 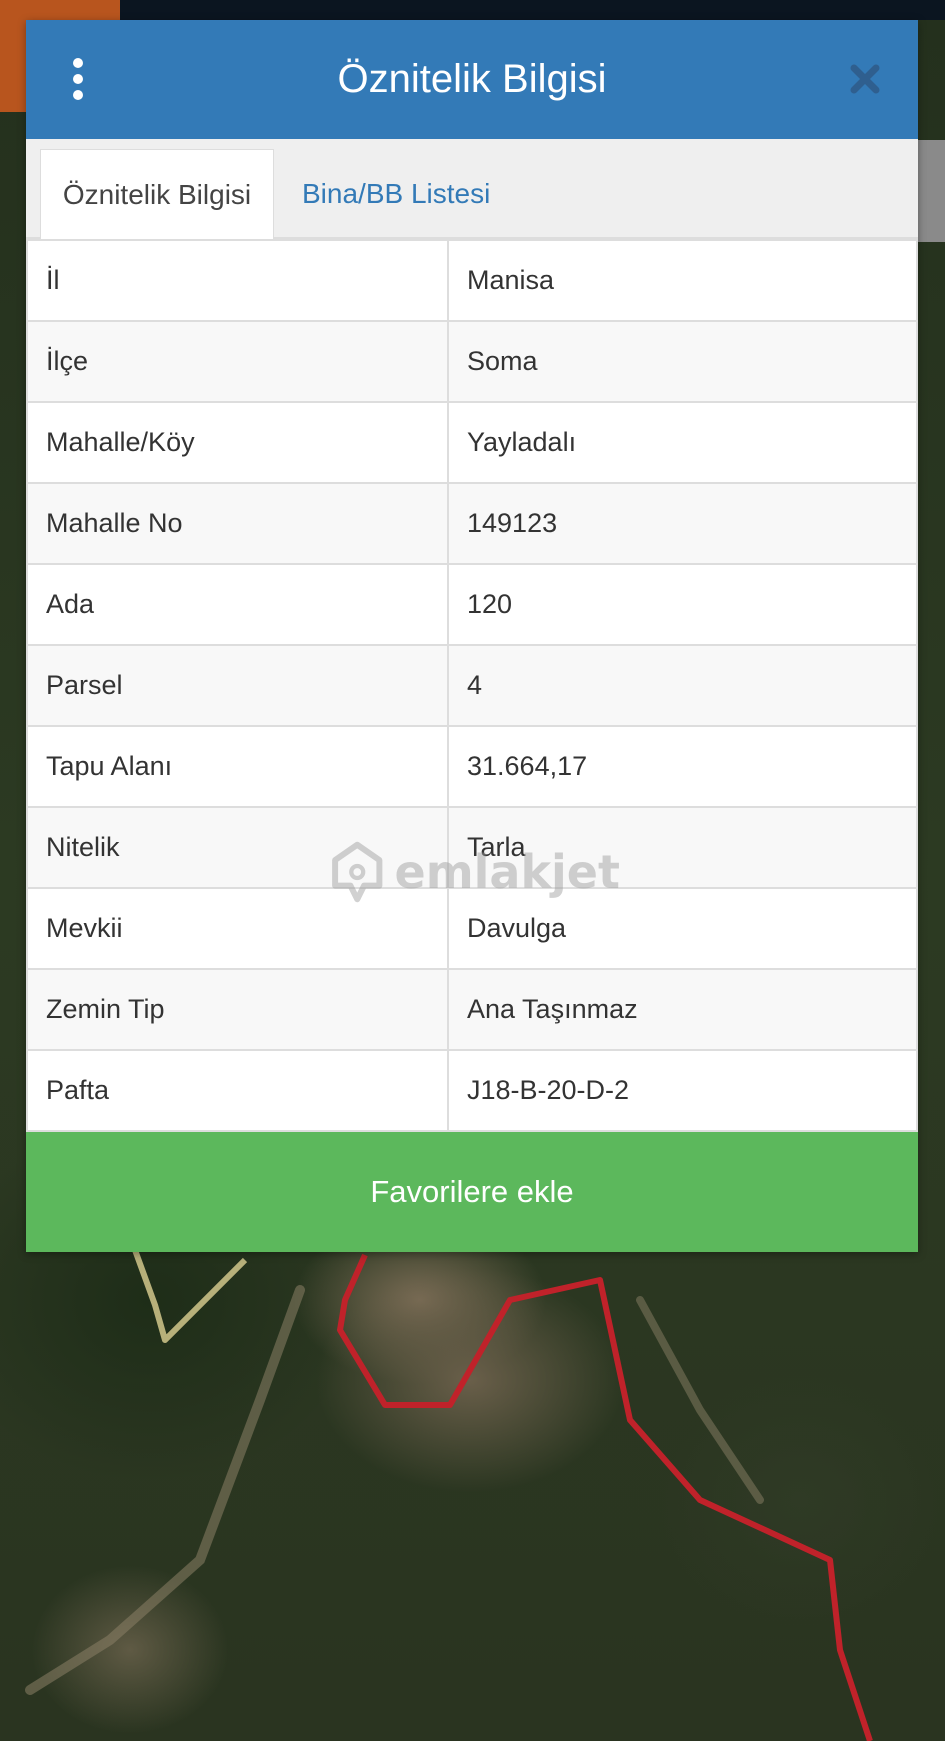 What do you see at coordinates (237, 685) in the screenshot?
I see `attribute-key: Parsel` at bounding box center [237, 685].